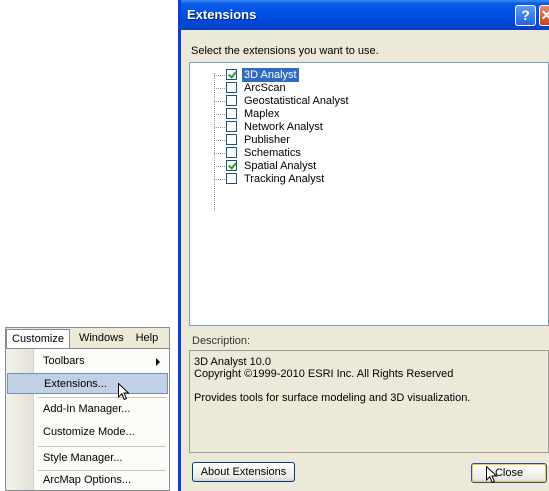 The width and height of the screenshot is (549, 491). Describe the element at coordinates (233, 362) in the screenshot. I see `description-version: 3D Analyst 10.0` at that location.